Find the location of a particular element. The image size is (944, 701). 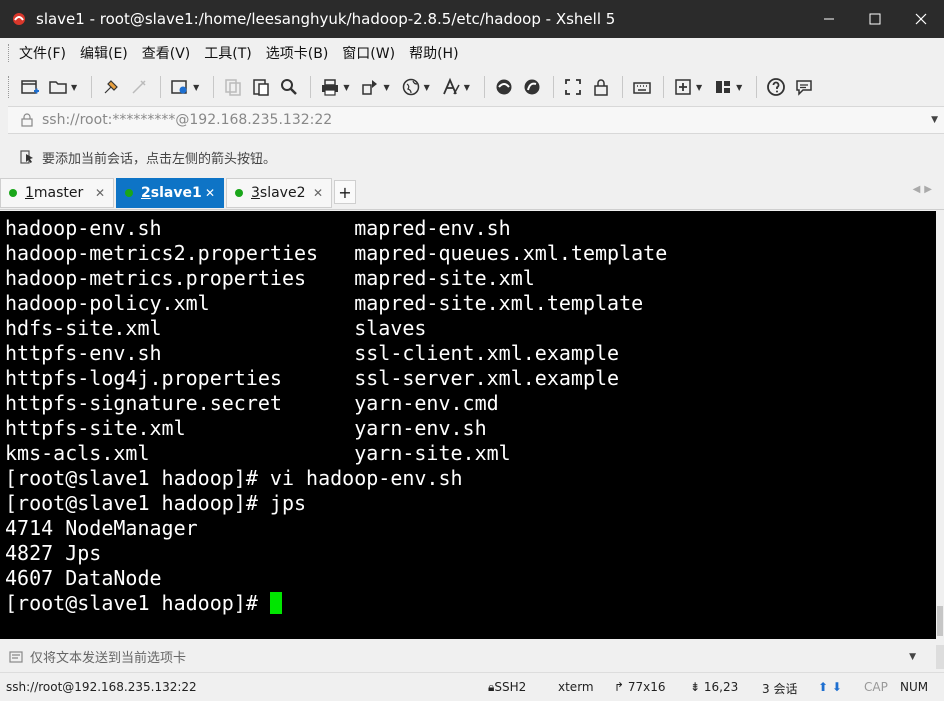

terminal-line: httpfs-env.sh ssl-client.xml.example is located at coordinates (312, 353).